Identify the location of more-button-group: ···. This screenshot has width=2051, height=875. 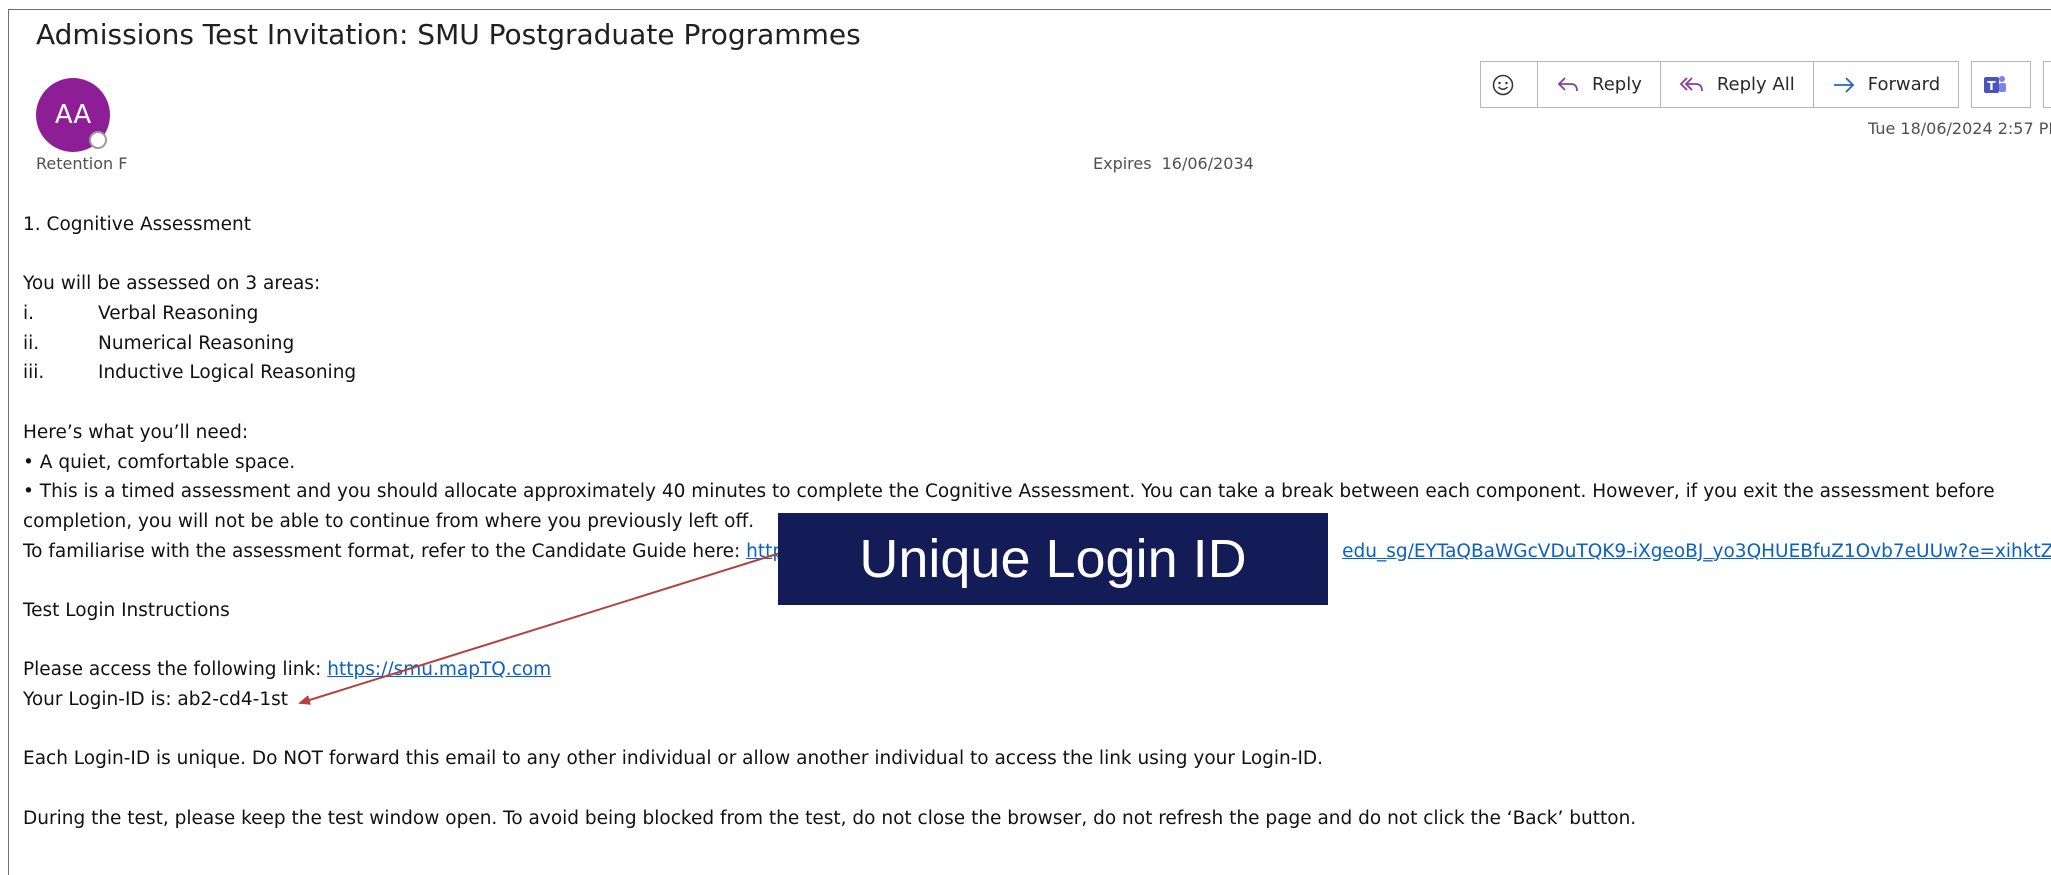
(2047, 84).